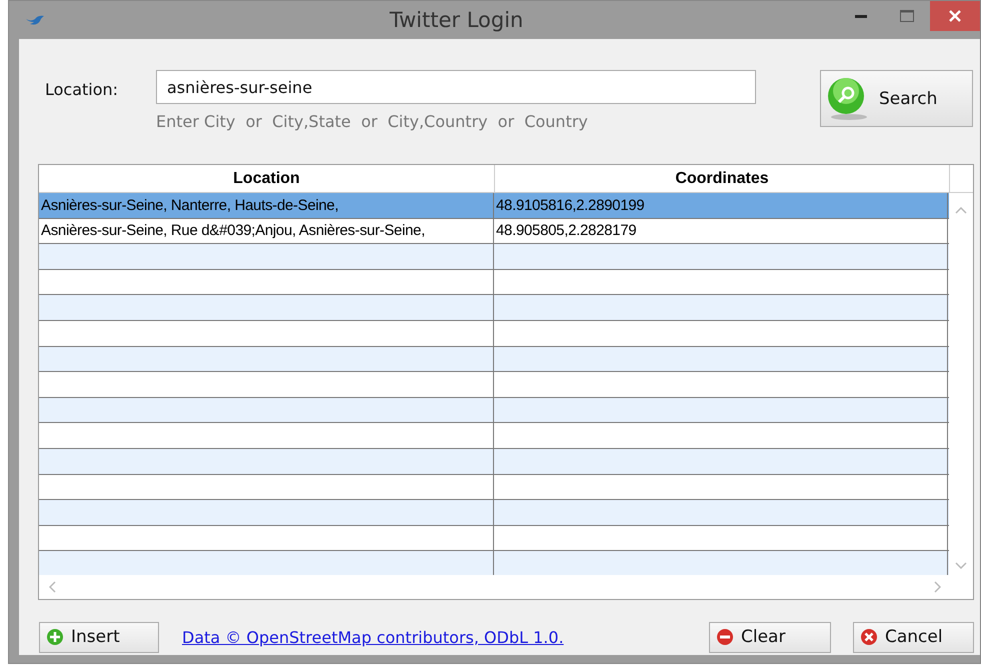 The image size is (981, 670). I want to click on clear-button: Clear, so click(770, 637).